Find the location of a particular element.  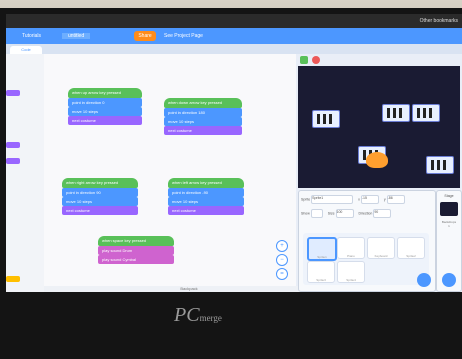

motion-block: point in direction 90 is located at coordinates (100, 192).